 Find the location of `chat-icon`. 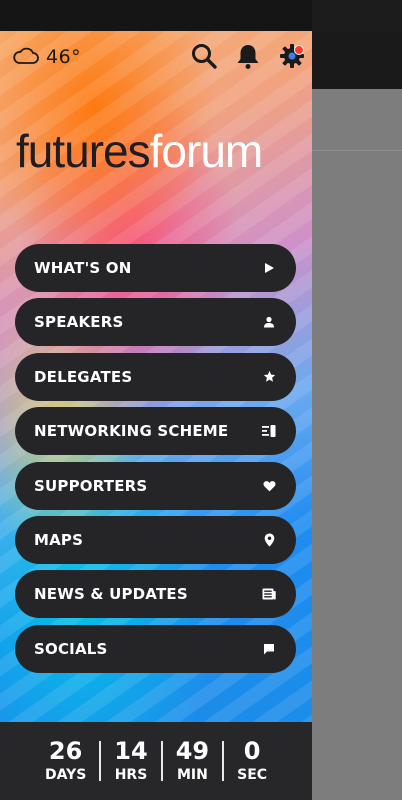

chat-icon is located at coordinates (269, 649).